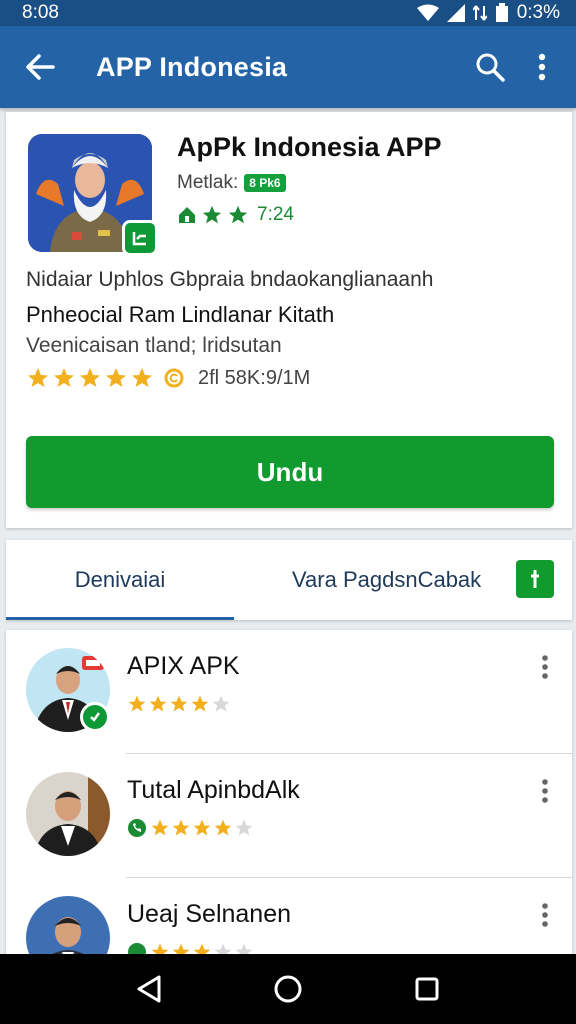 Image resolution: width=576 pixels, height=1024 pixels. I want to click on info-line: 7:24, so click(235, 215).